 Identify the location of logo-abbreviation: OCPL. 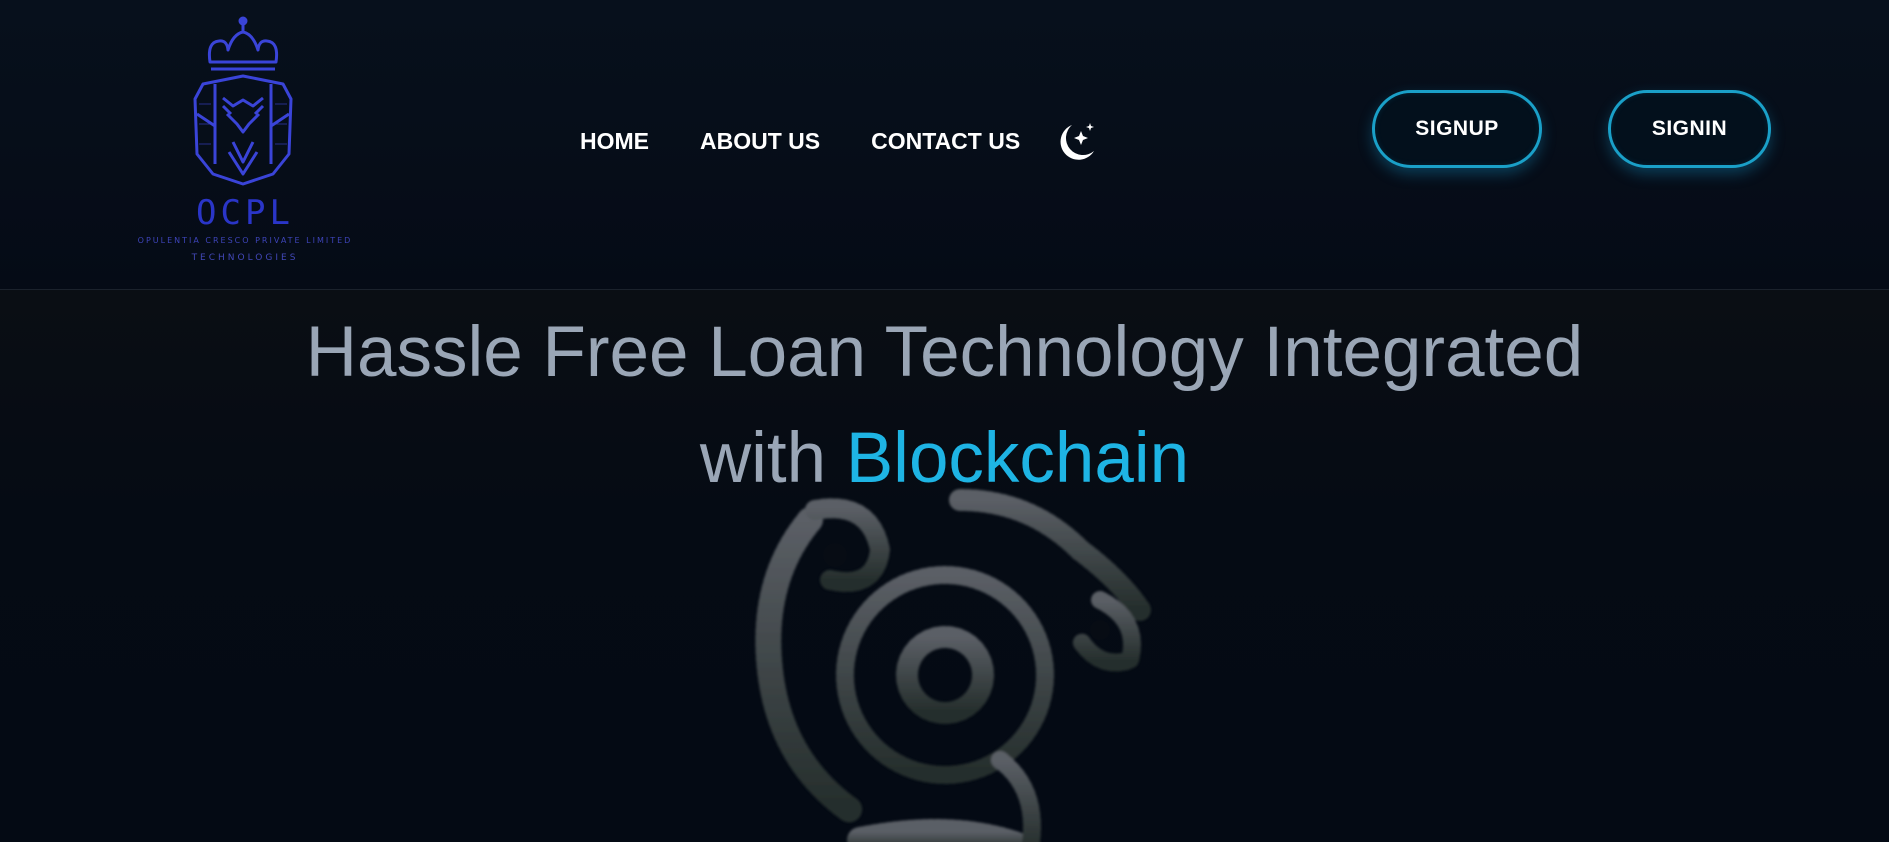
(245, 213).